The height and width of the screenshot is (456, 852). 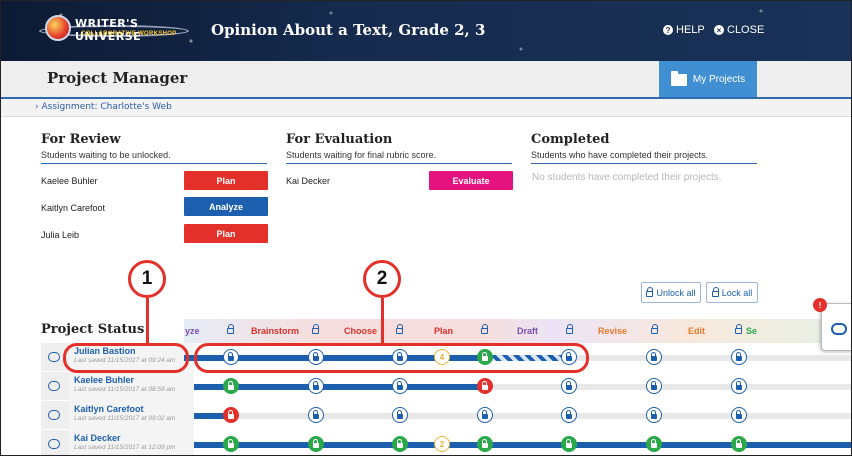 I want to click on close-button: × CLOSE, so click(x=739, y=30).